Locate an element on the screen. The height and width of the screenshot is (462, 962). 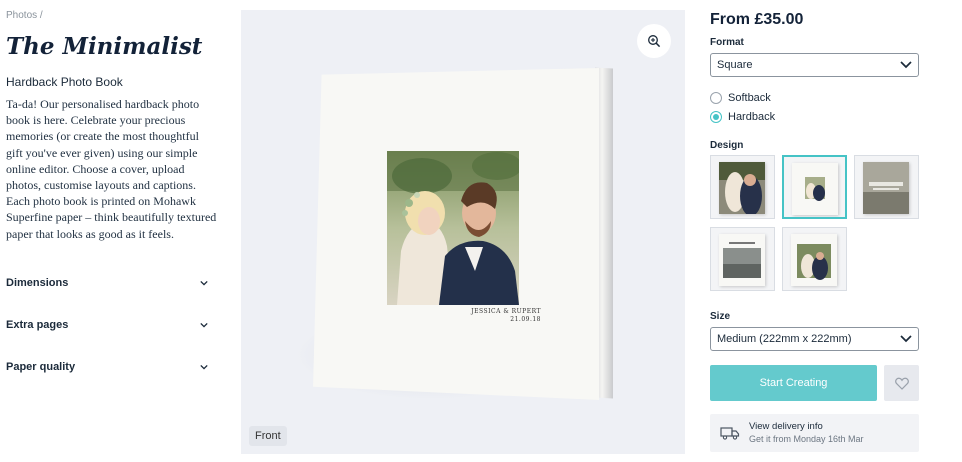
radio-hardback: Hardback is located at coordinates (742, 117).